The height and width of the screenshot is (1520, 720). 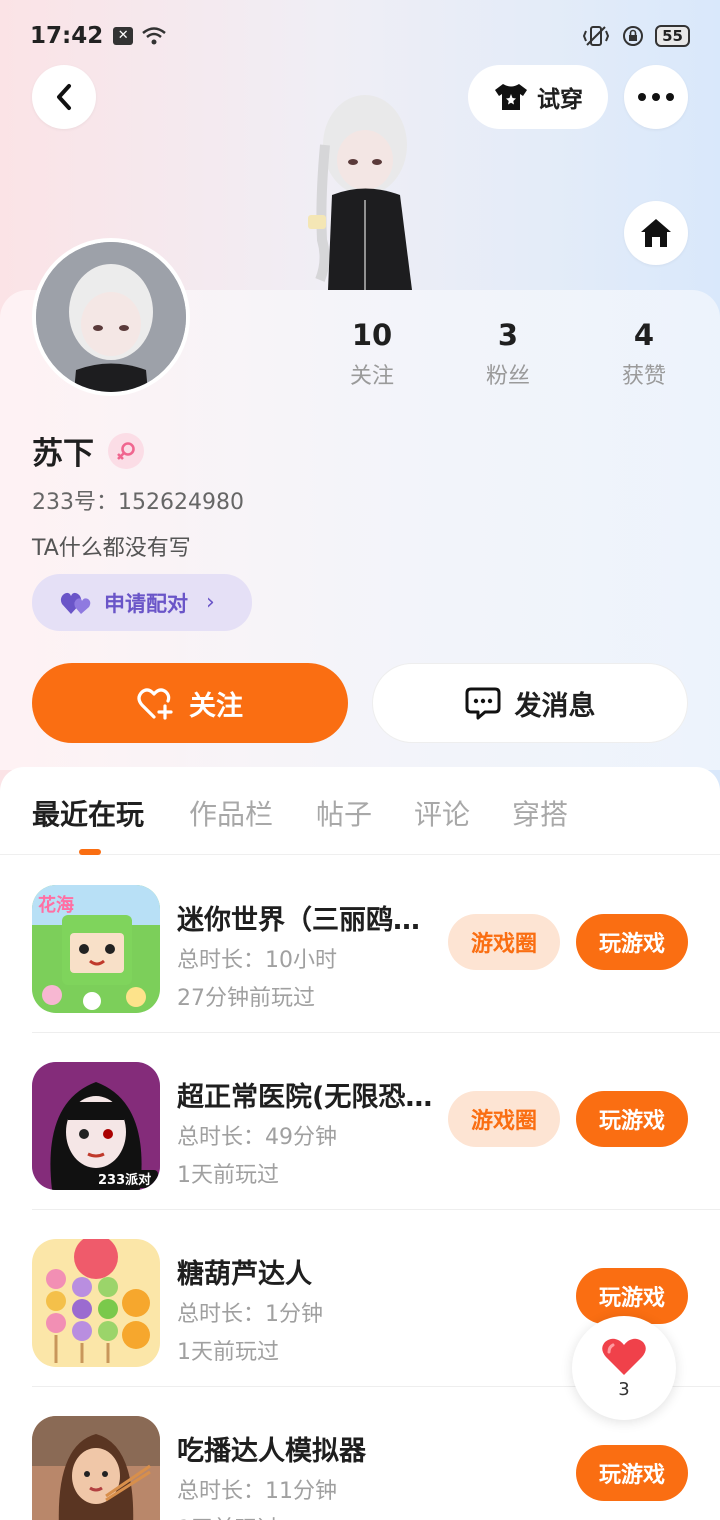 What do you see at coordinates (67, 36) in the screenshot?
I see `status-time: 17:42` at bounding box center [67, 36].